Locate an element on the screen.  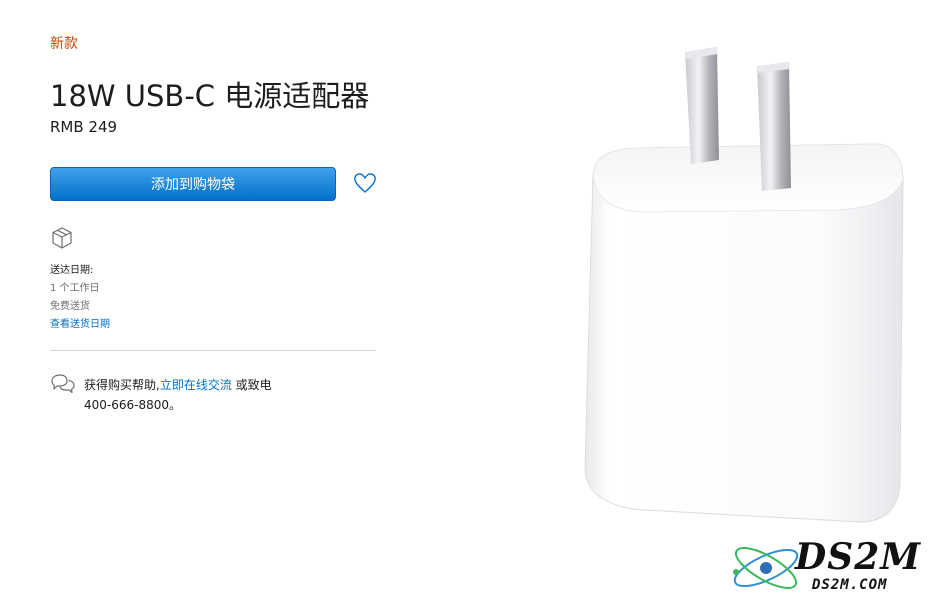
watermark-brand: DS2M is located at coordinates (858, 557).